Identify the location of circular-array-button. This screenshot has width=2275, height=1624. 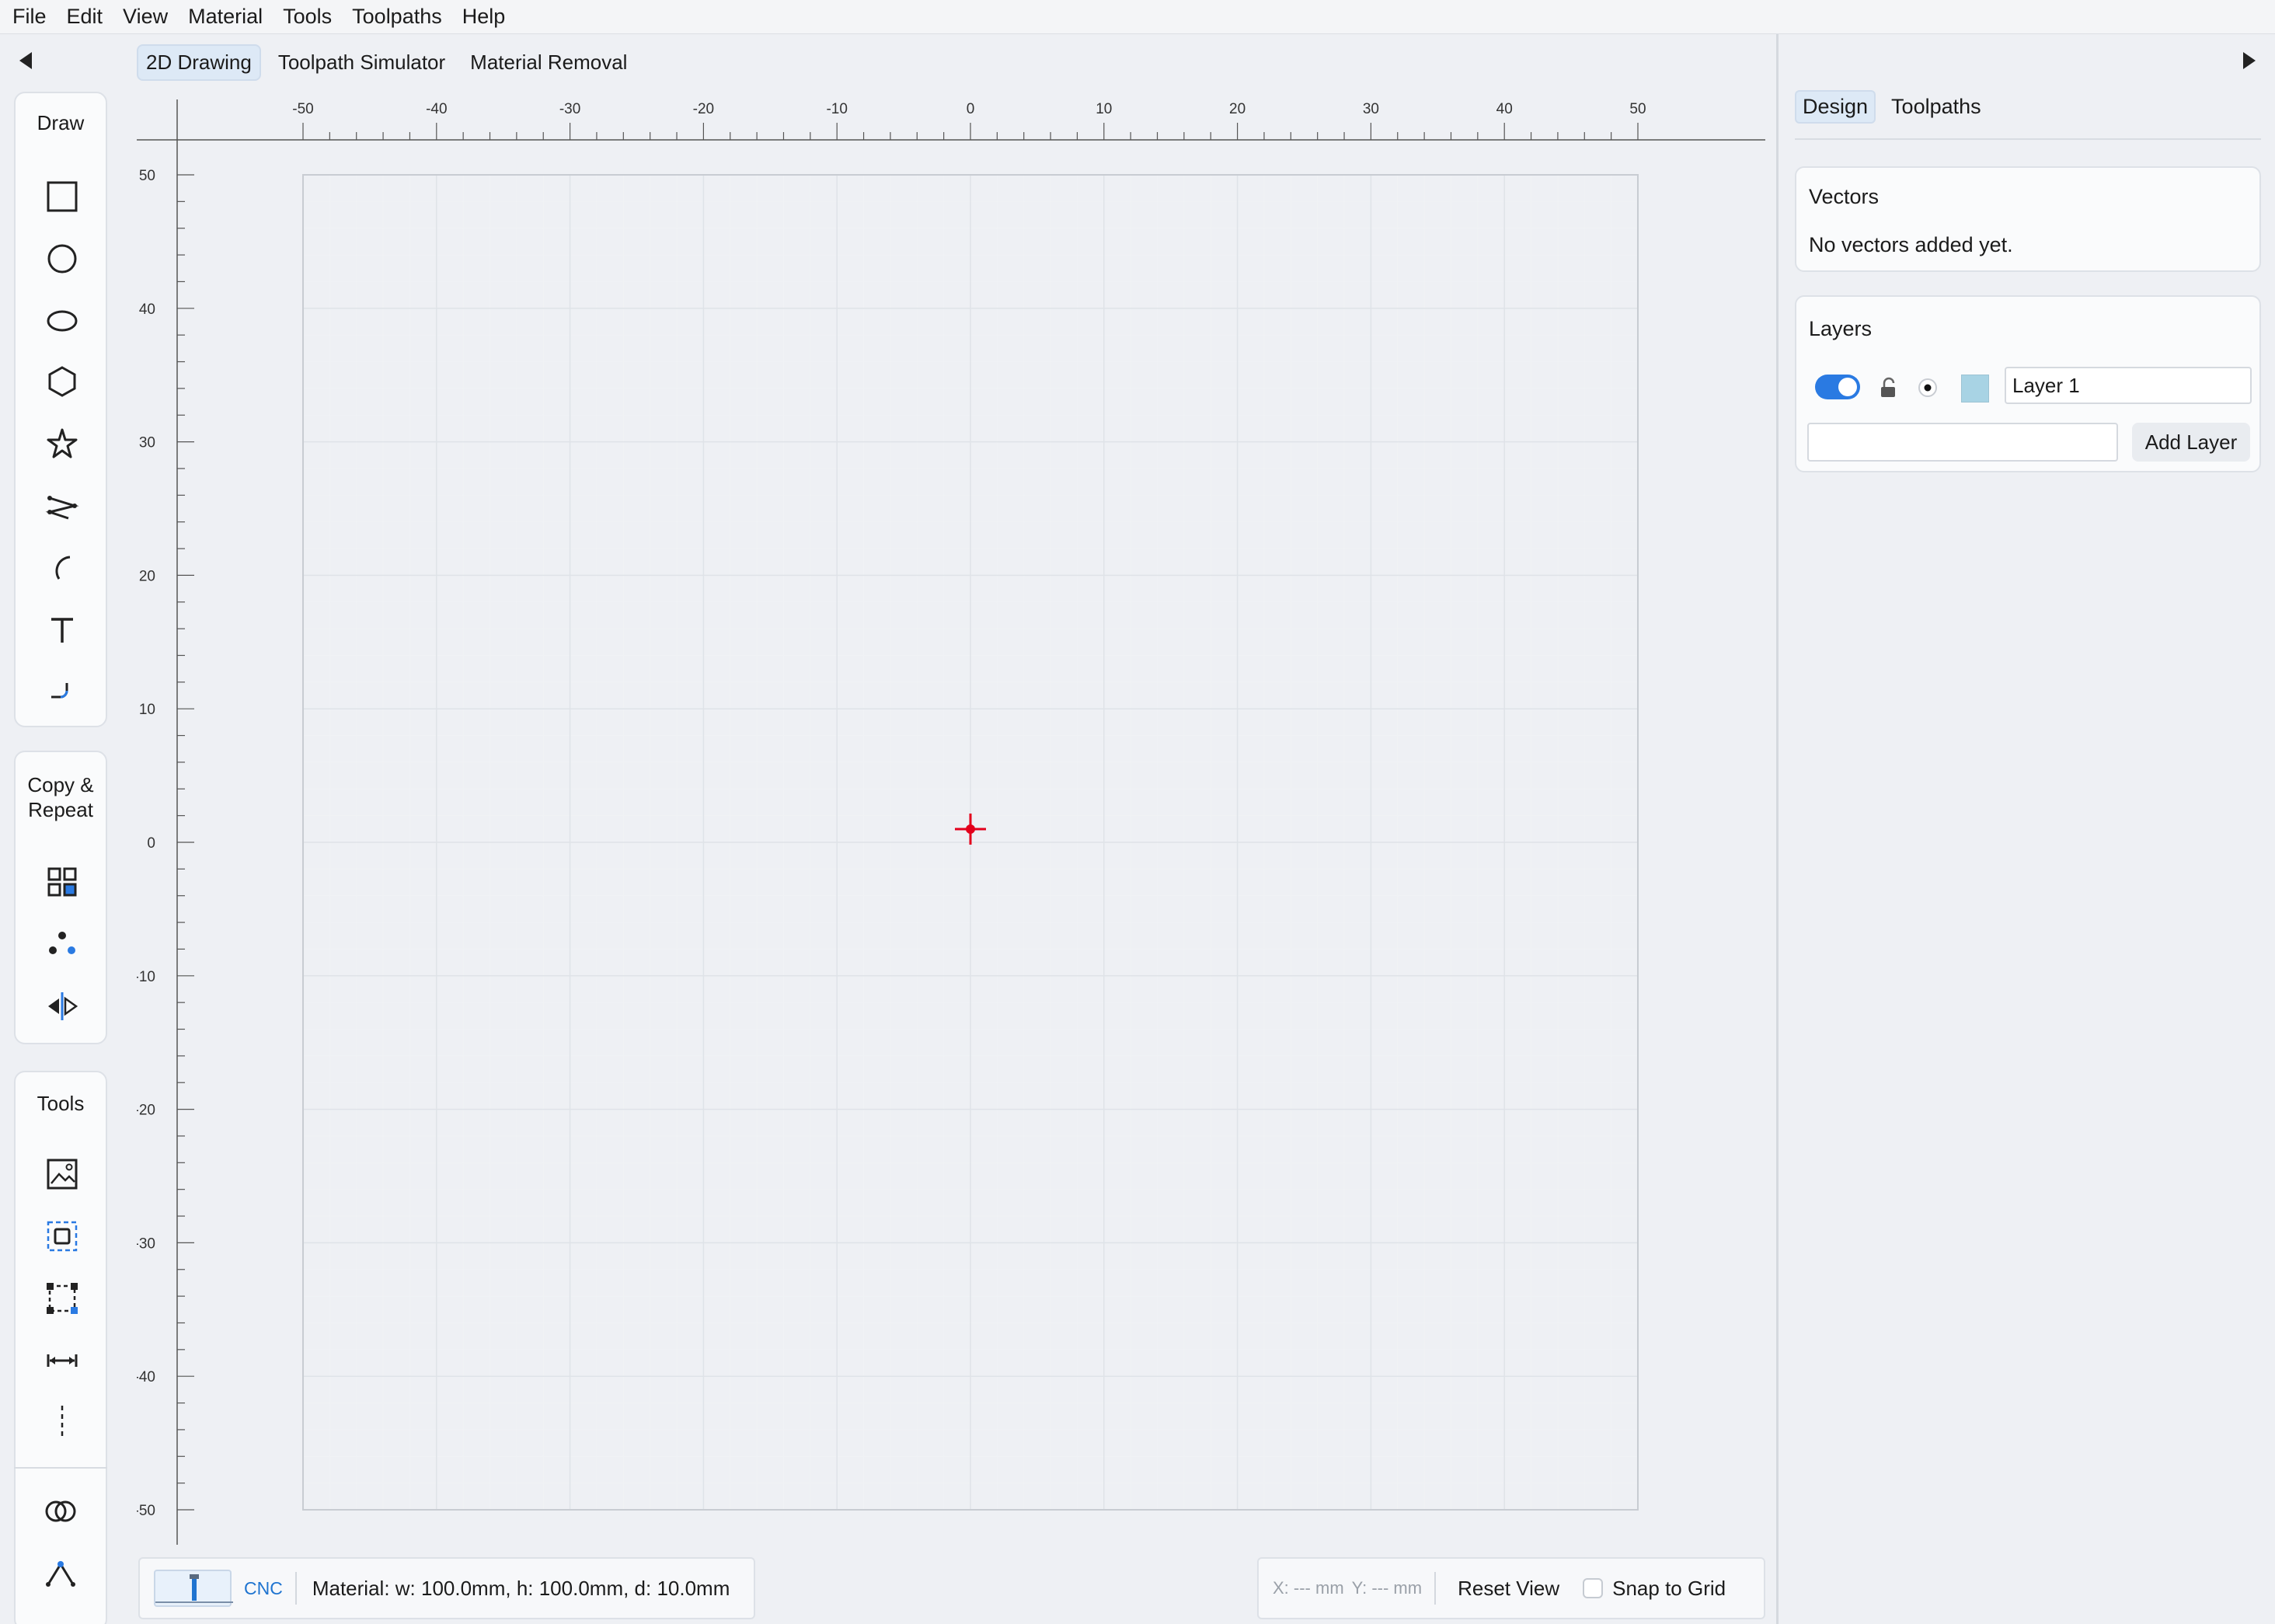
(62, 944).